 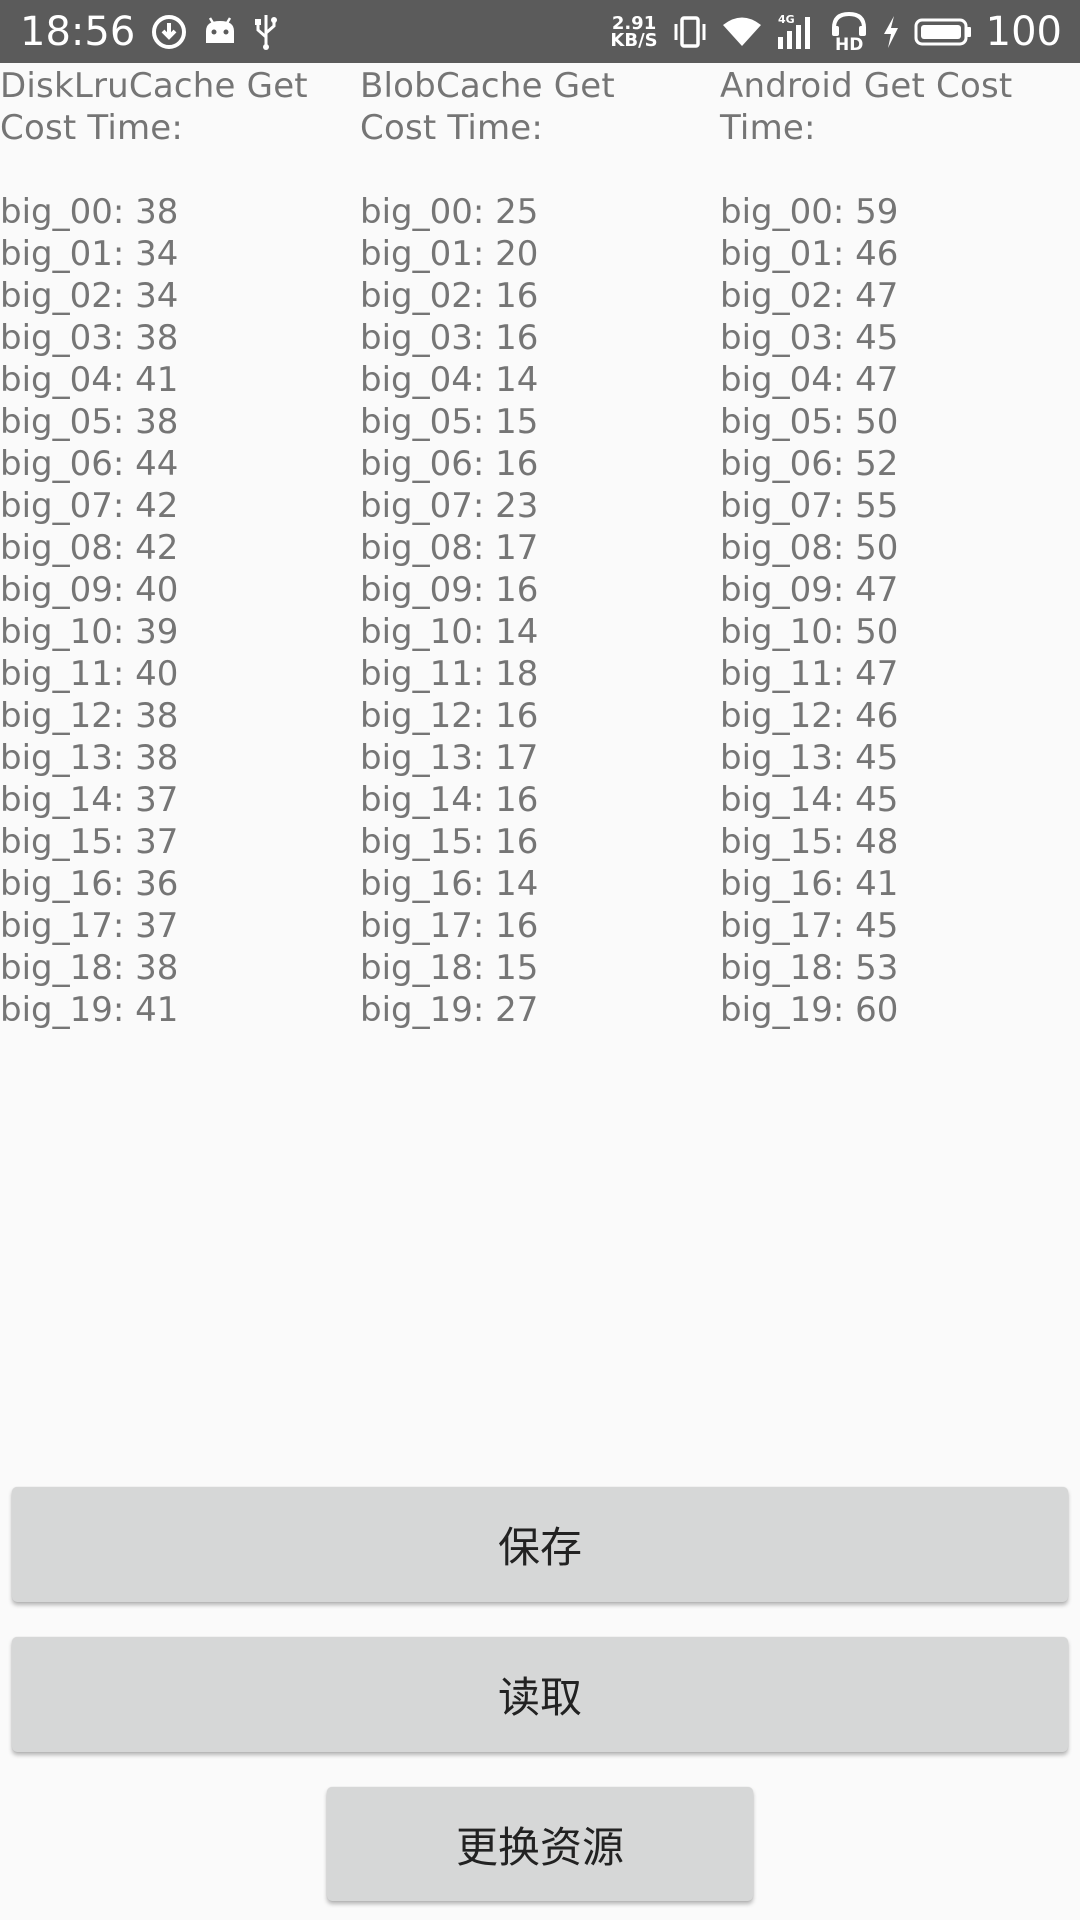 What do you see at coordinates (89, 548) in the screenshot?
I see `result-line: big_08: 42` at bounding box center [89, 548].